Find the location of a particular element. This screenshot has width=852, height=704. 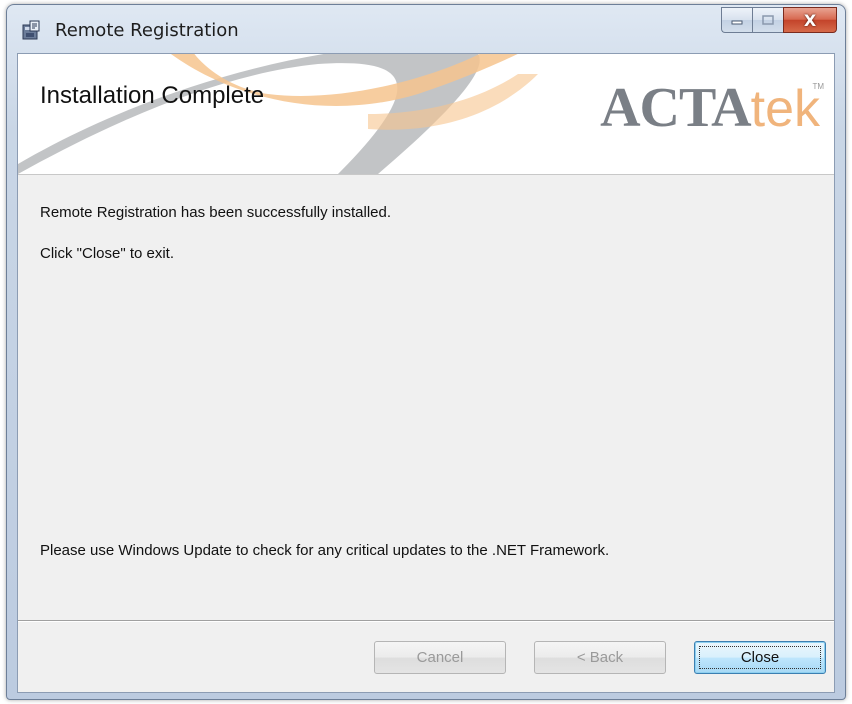

back-button-label: < Back is located at coordinates (600, 657).